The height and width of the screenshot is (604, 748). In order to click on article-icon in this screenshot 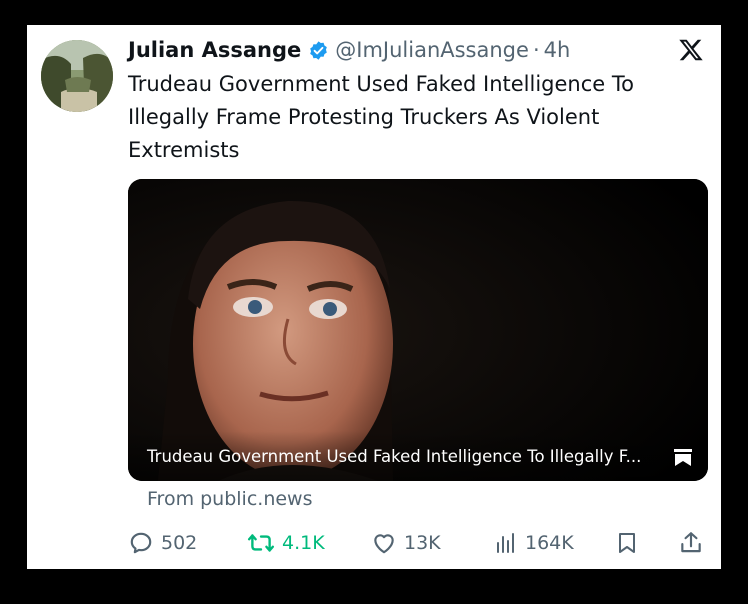, I will do `click(683, 457)`.